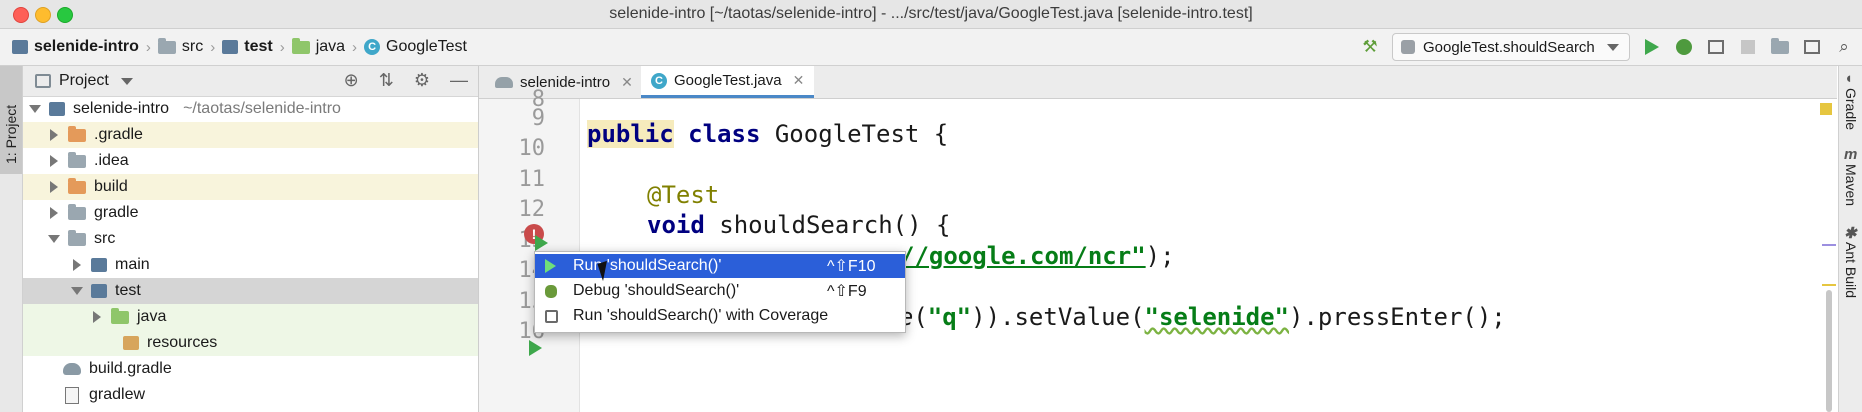  I want to click on shortcut-hint: ^⇧F9, so click(847, 291).